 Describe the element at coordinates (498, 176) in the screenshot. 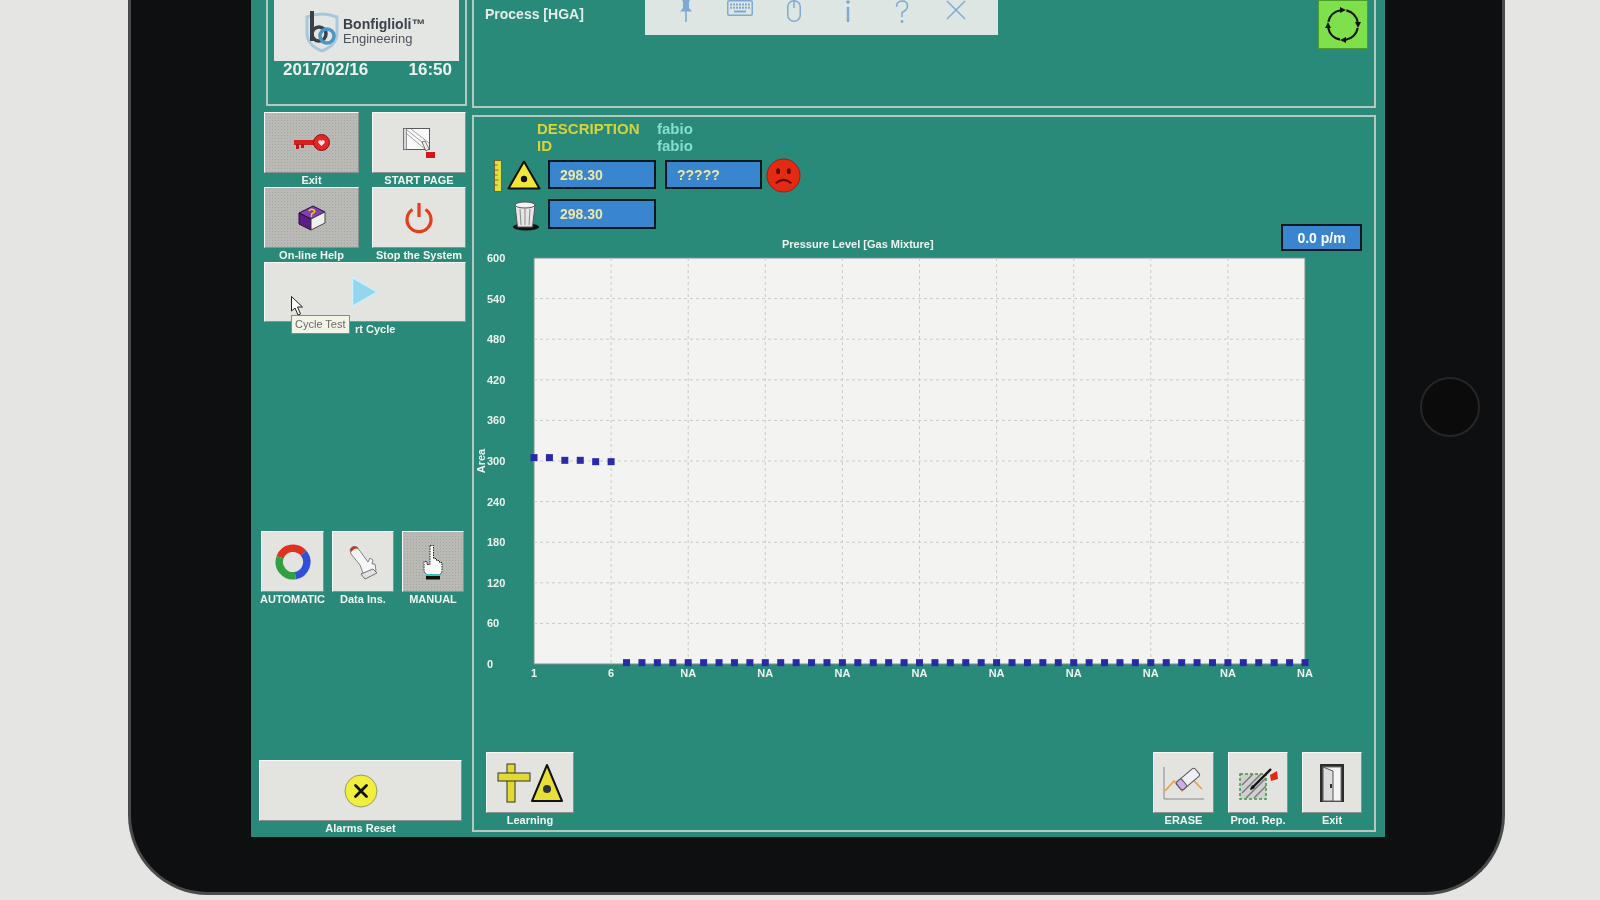

I see `ruler-icon` at that location.